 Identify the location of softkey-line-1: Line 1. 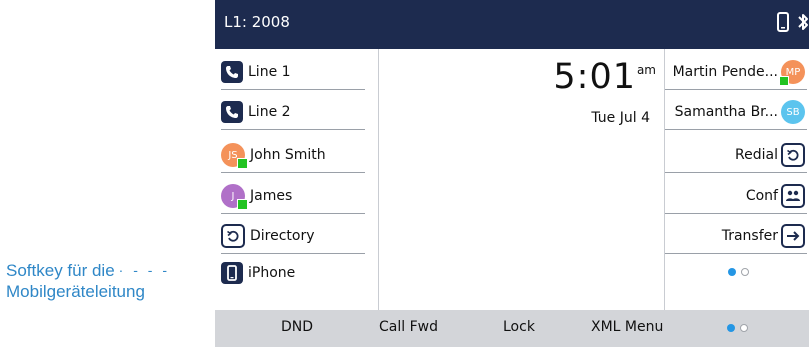
(293, 72).